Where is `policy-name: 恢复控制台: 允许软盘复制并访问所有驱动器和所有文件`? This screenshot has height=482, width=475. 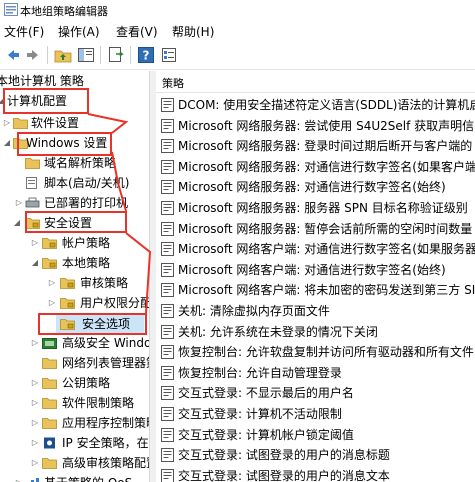 policy-name: 恢复控制台: 允许软盘复制并访问所有驱动器和所有文件 is located at coordinates (326, 352).